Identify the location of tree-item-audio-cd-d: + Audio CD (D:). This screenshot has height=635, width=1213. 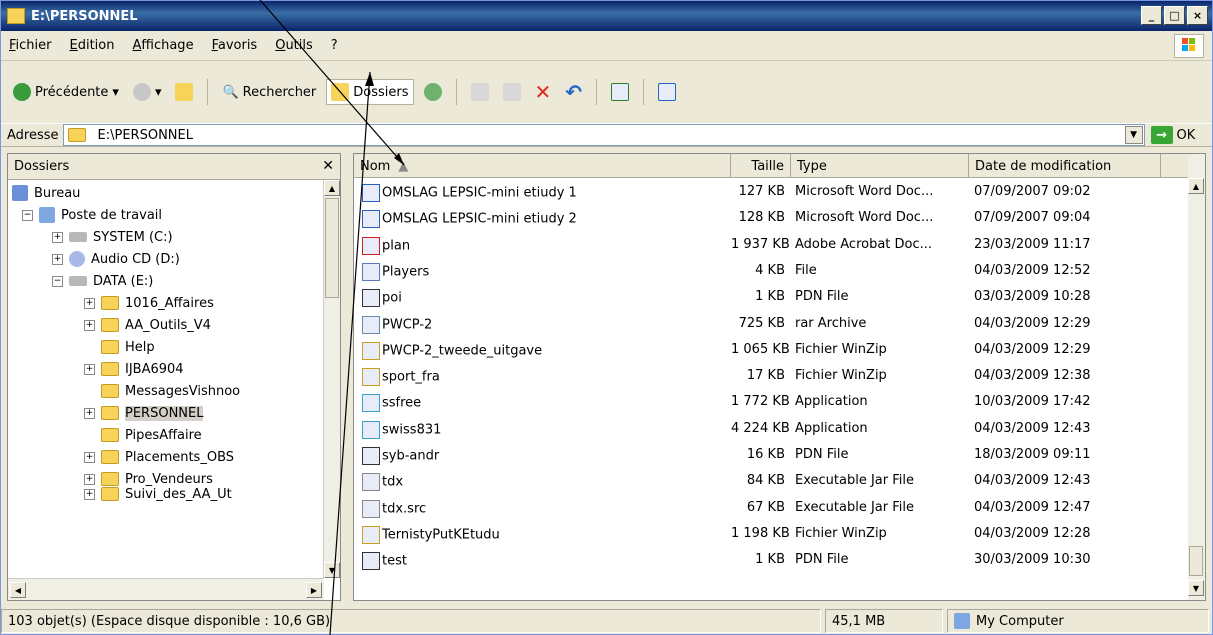
(116, 259).